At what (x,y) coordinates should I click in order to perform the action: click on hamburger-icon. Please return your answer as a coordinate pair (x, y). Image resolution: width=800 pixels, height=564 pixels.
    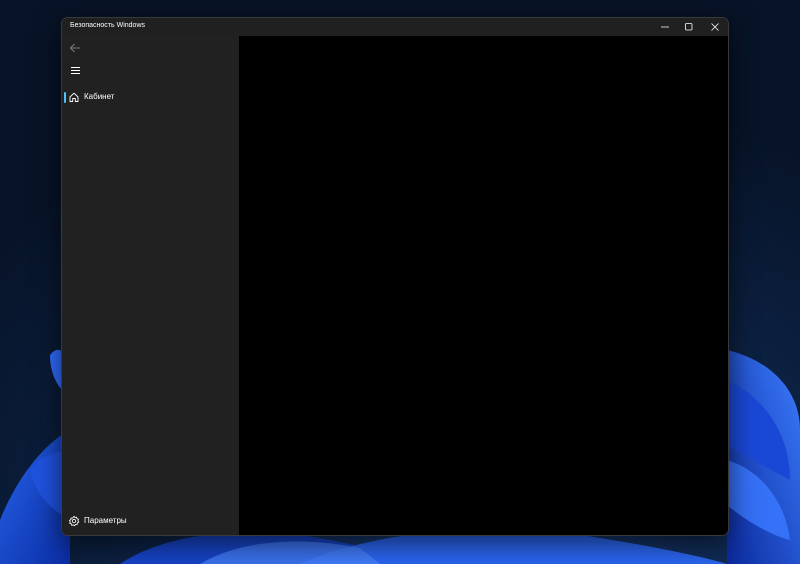
    Looking at the image, I should click on (75, 70).